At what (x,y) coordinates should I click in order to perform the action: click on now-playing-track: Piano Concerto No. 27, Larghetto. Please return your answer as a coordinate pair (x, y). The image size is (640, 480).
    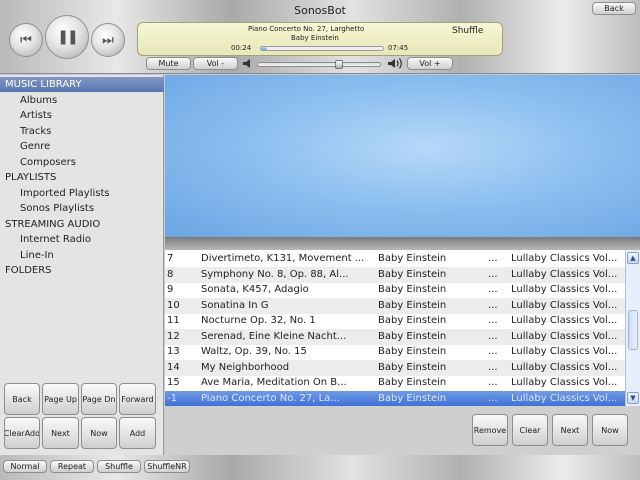
    Looking at the image, I should click on (306, 29).